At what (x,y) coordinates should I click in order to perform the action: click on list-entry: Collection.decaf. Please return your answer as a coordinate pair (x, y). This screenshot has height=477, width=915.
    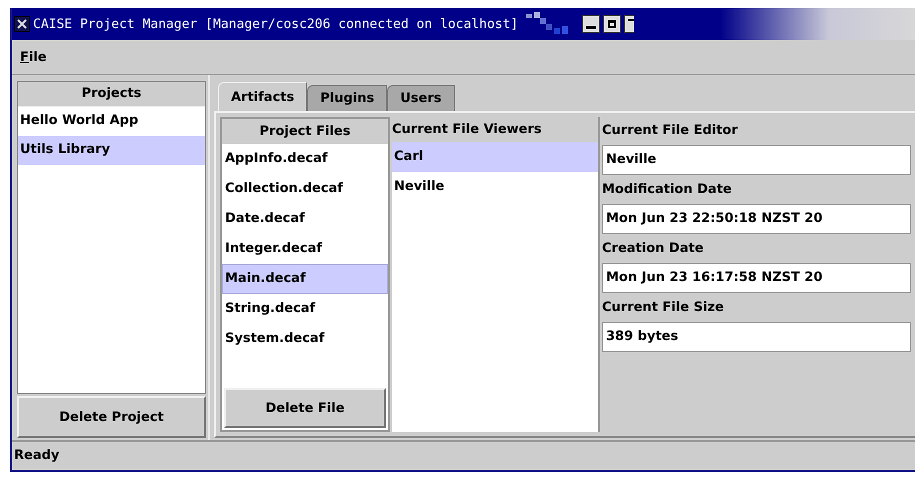
    Looking at the image, I should click on (305, 189).